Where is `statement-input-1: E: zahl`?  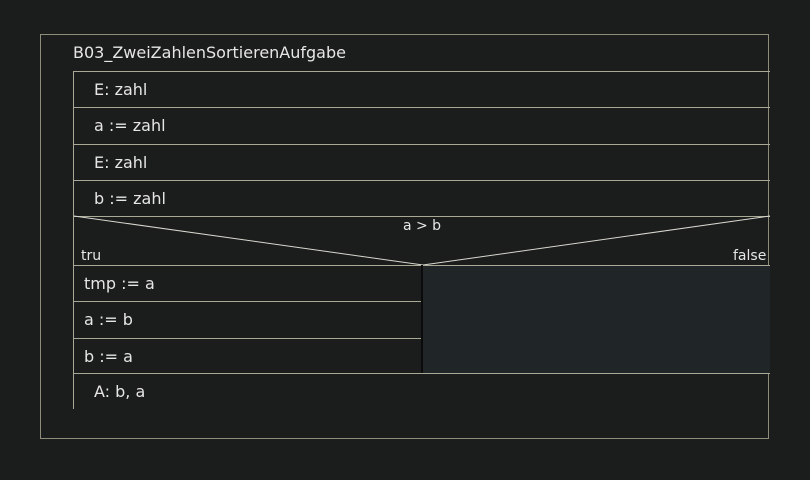 statement-input-1: E: zahl is located at coordinates (421, 89).